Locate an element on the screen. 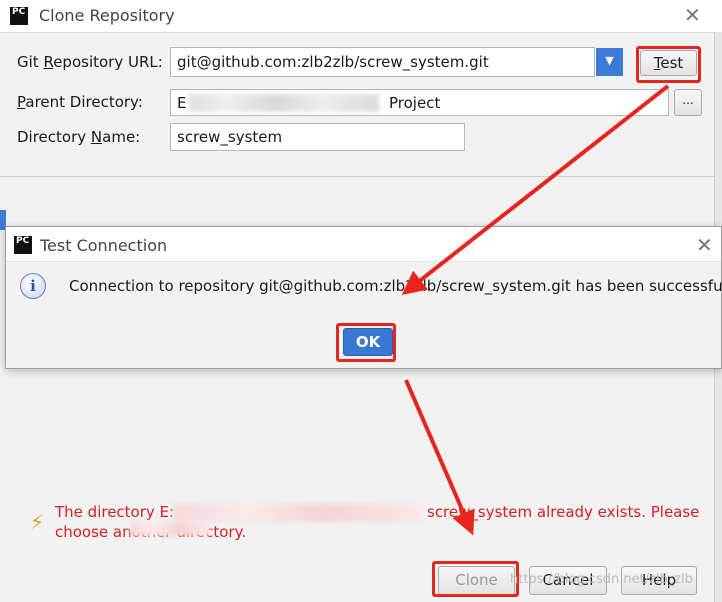 The width and height of the screenshot is (722, 602). arrow-test-to-message is located at coordinates (535, 189).